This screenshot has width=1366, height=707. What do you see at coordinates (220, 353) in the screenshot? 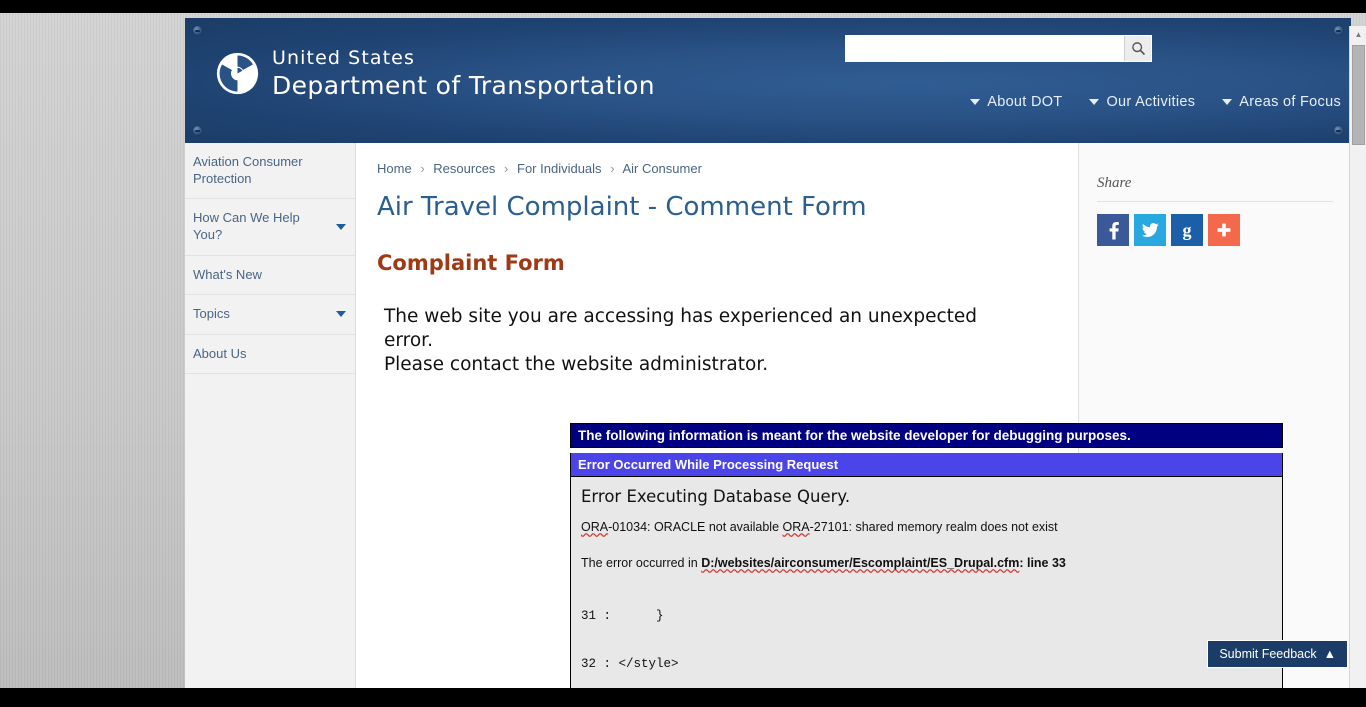
I see `sidebar-item-label: About Us` at bounding box center [220, 353].